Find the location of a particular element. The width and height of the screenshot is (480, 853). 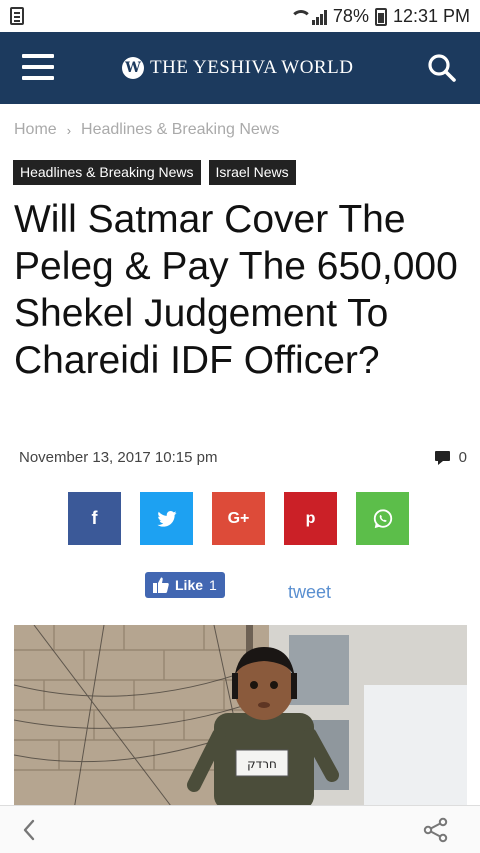

twitter-bird-icon is located at coordinates (166, 518).